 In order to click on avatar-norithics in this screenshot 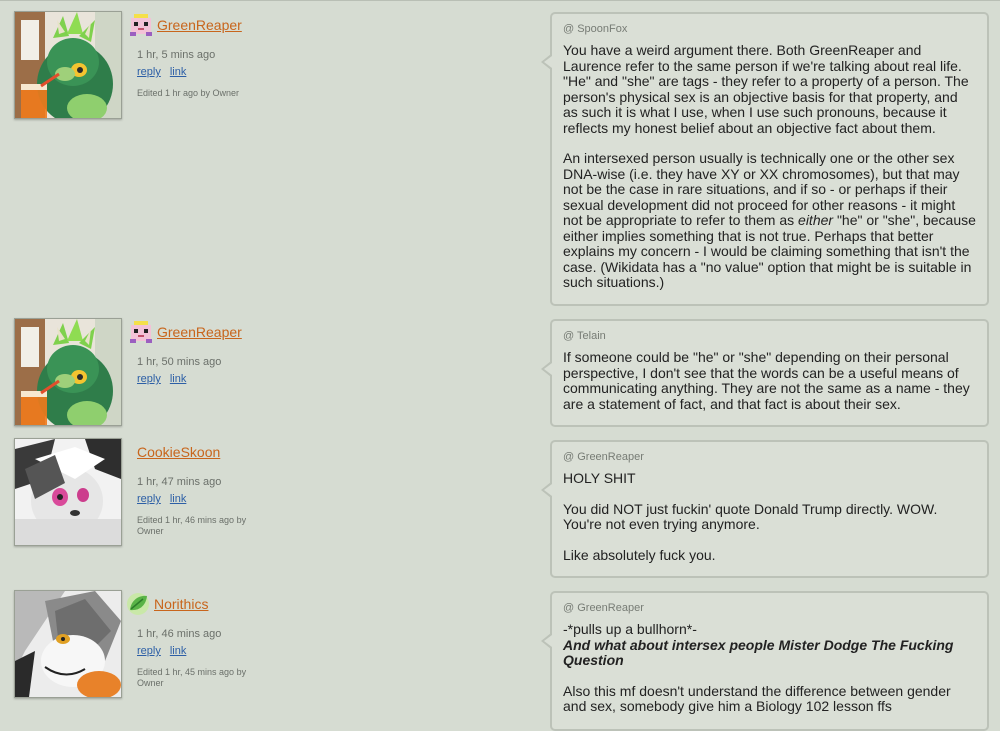, I will do `click(68, 644)`.